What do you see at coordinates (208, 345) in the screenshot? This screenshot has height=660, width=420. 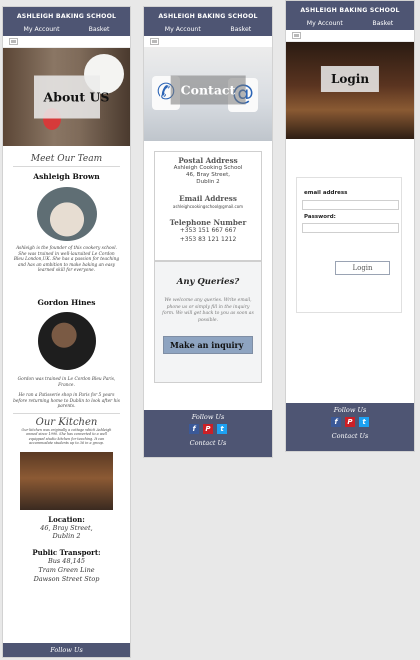 I see `inquiry-button: Make an inquiry` at bounding box center [208, 345].